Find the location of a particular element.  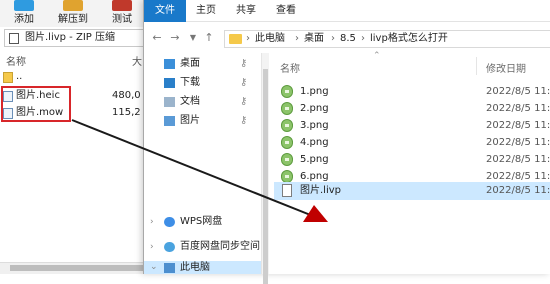

nav-pane-scrollbar is located at coordinates (265, 168).